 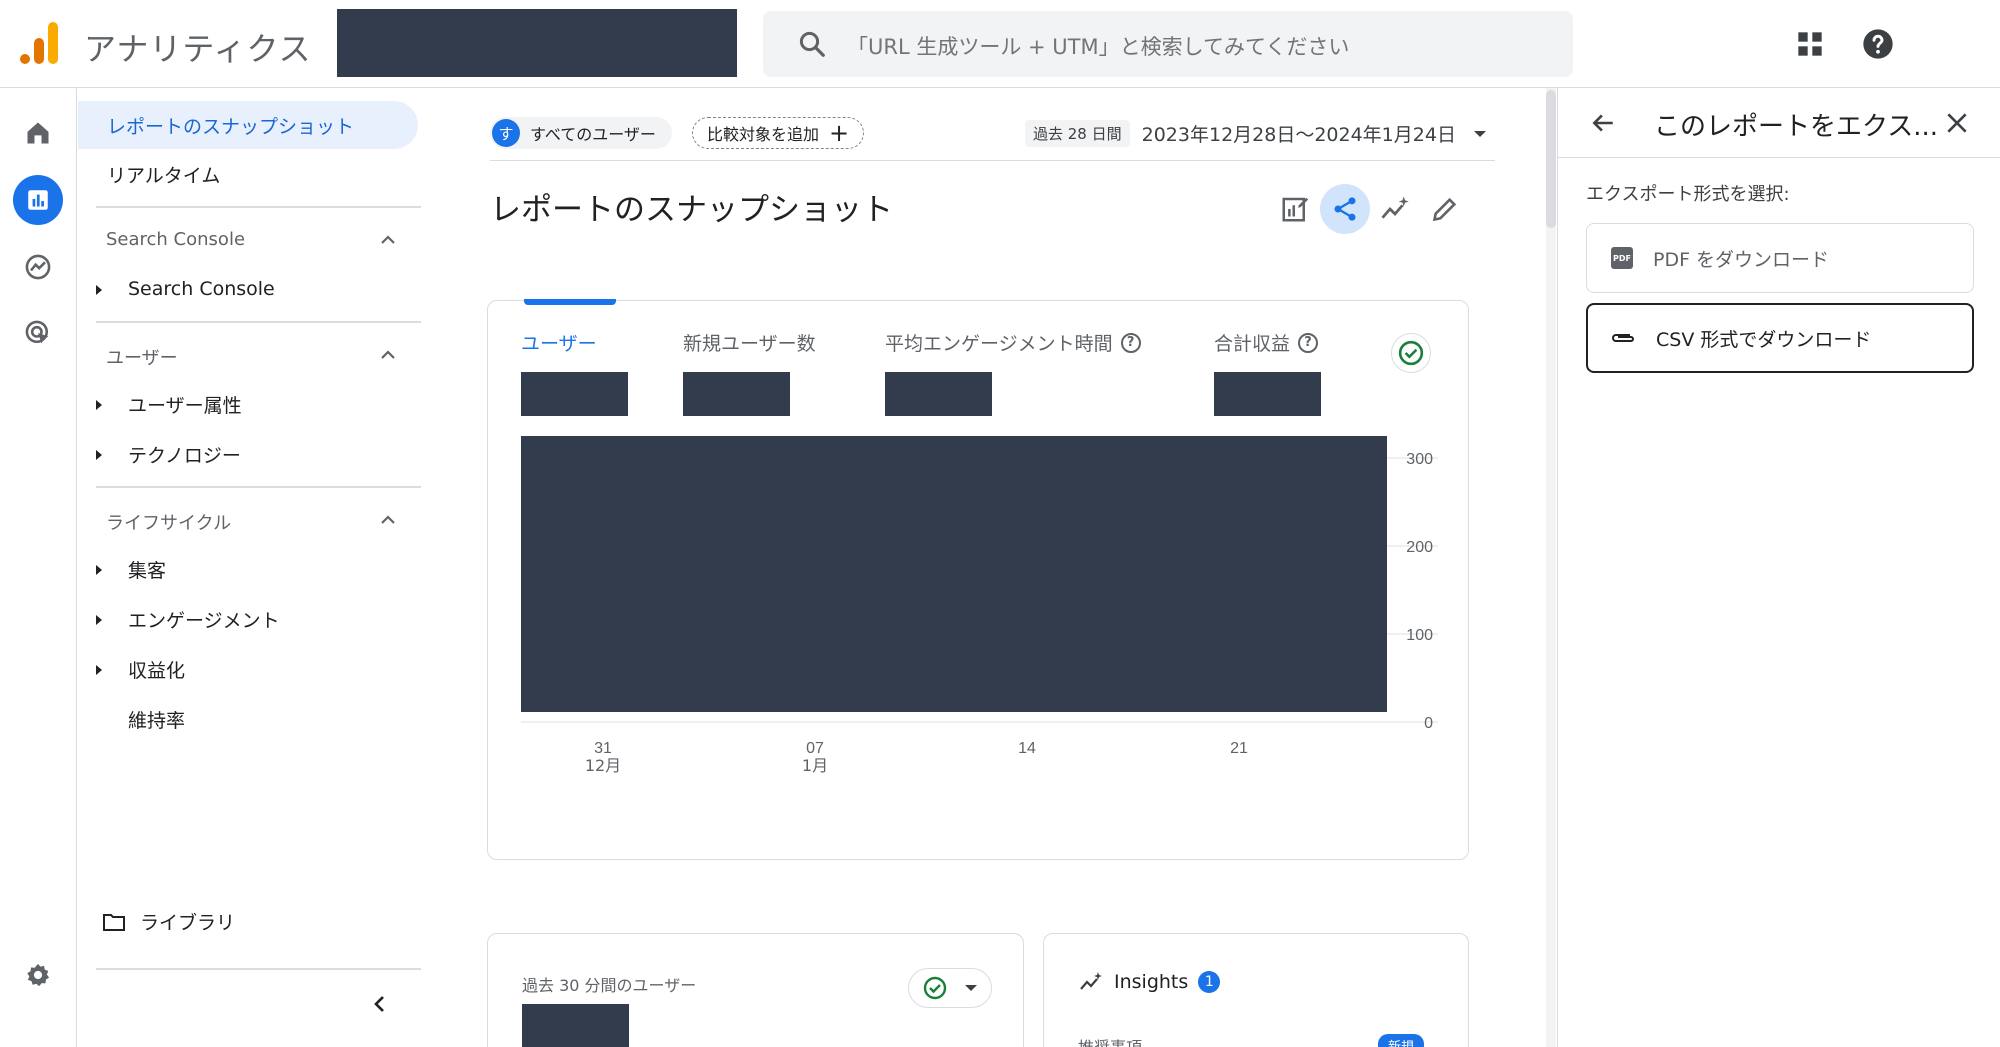 I want to click on download-csv-label: CSV 形式でダウンロード, so click(x=1764, y=339).